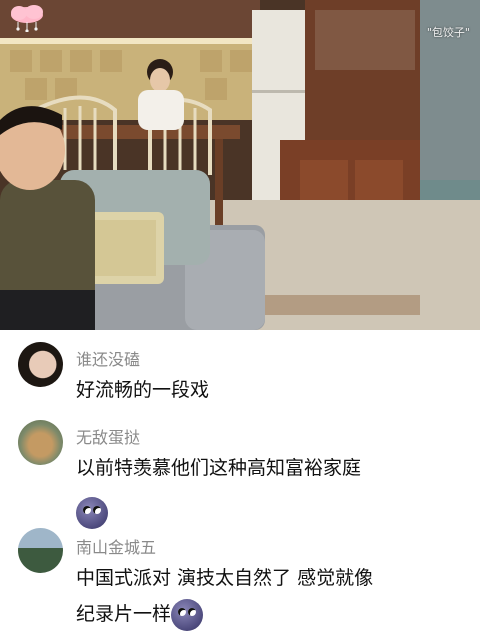 This screenshot has height=640, width=480. What do you see at coordinates (143, 390) in the screenshot?
I see `comment-line: 好流畅的一段戏` at bounding box center [143, 390].